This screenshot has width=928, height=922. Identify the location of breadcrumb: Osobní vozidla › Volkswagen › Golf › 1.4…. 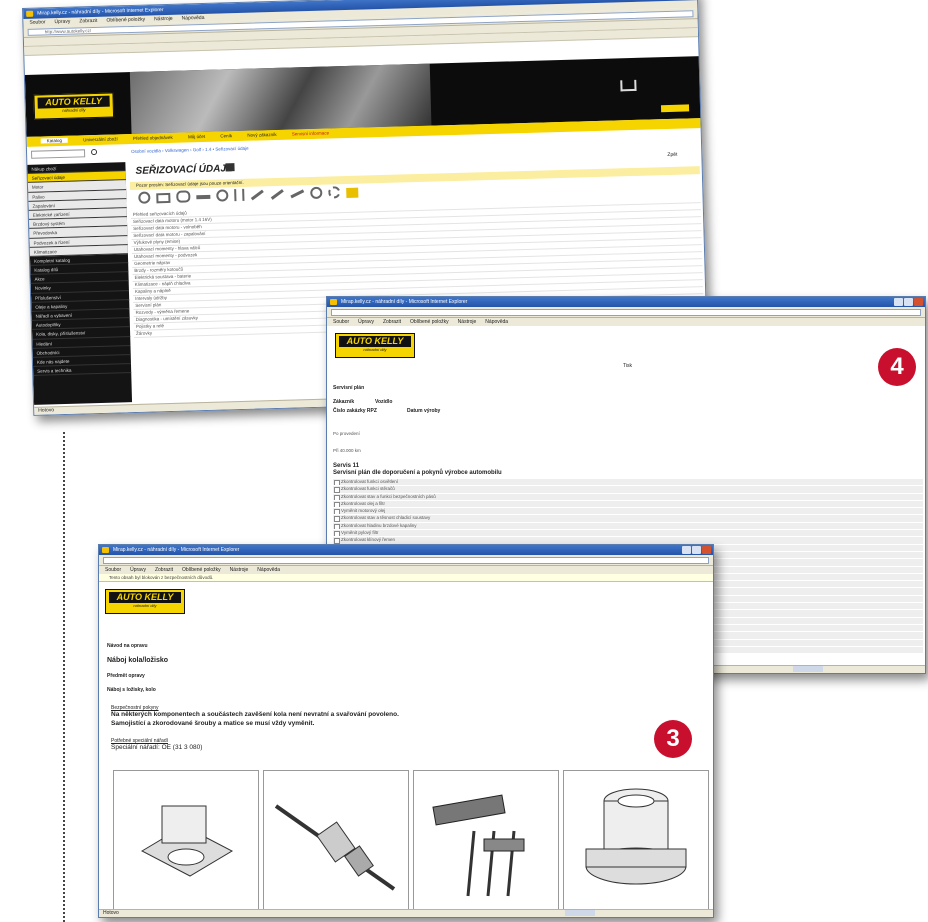
(189, 150).